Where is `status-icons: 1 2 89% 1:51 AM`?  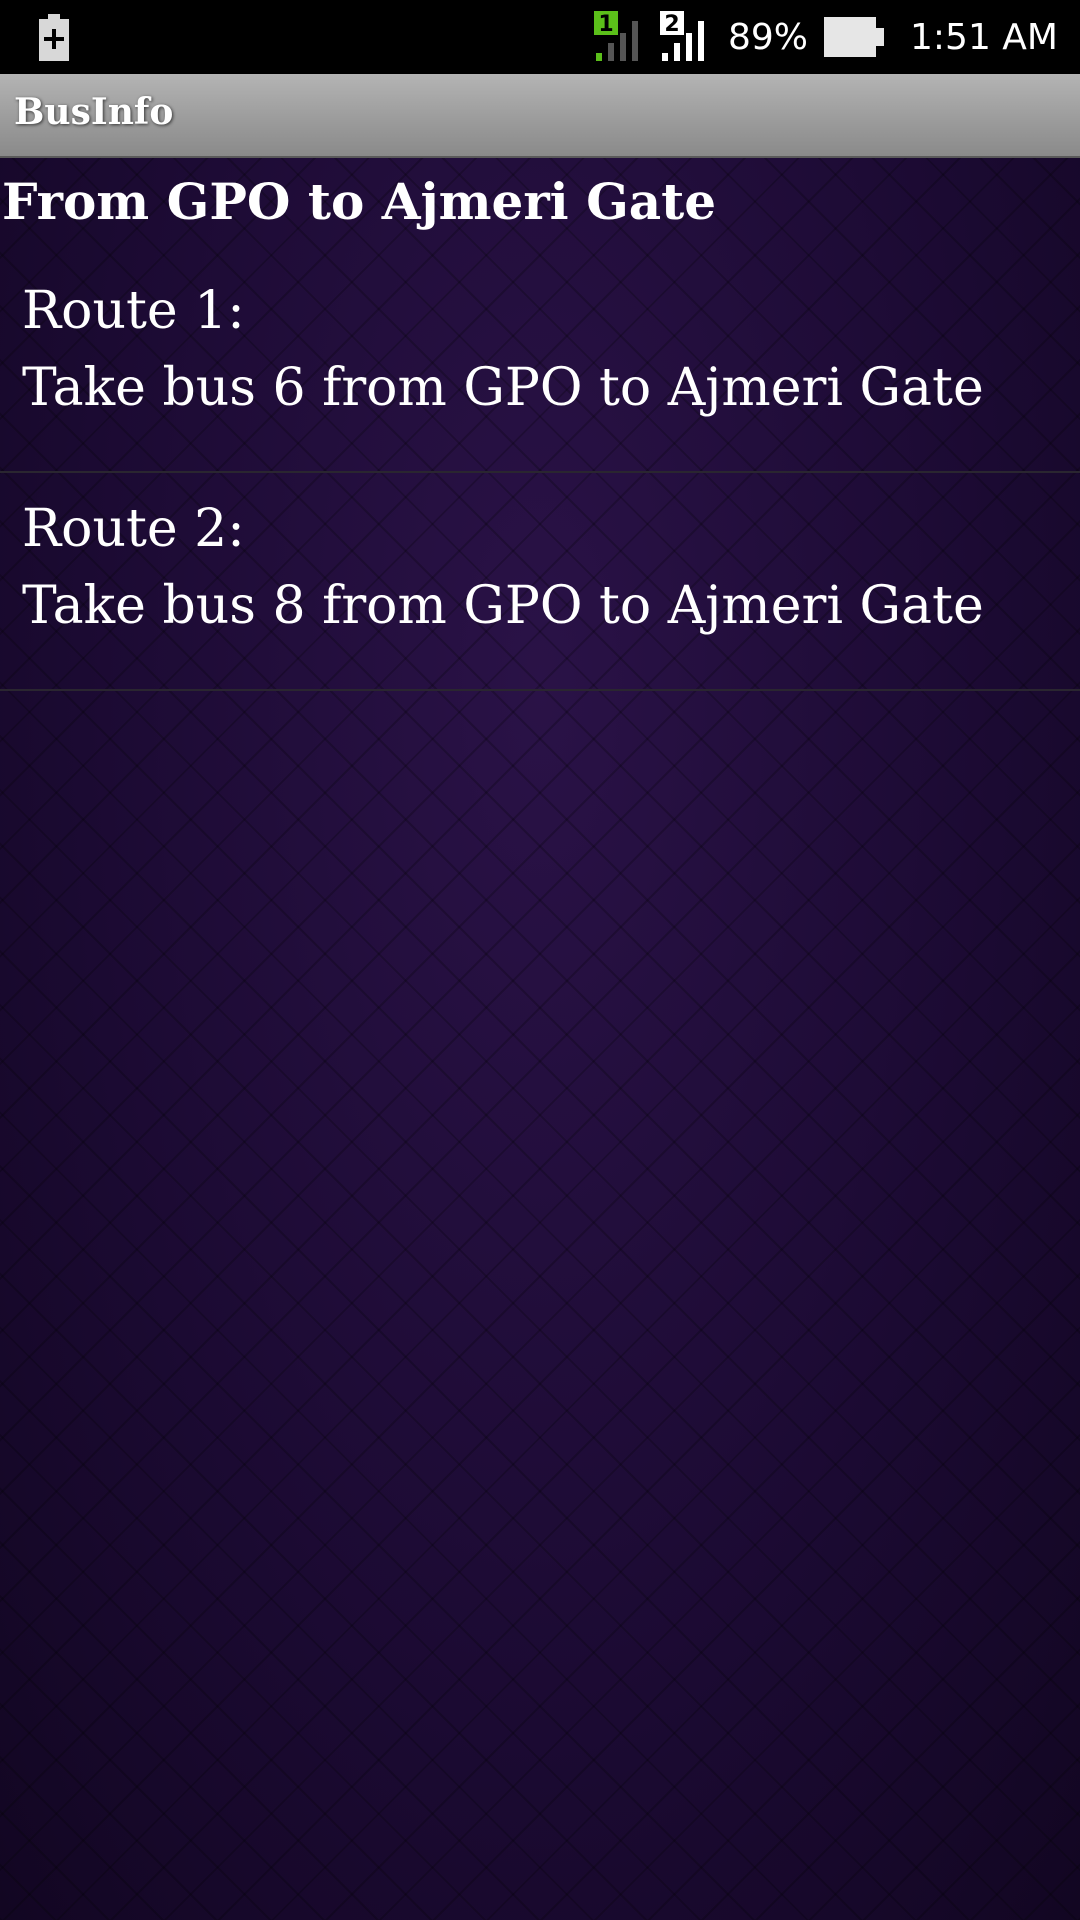 status-icons: 1 2 89% 1:51 AM is located at coordinates (826, 37).